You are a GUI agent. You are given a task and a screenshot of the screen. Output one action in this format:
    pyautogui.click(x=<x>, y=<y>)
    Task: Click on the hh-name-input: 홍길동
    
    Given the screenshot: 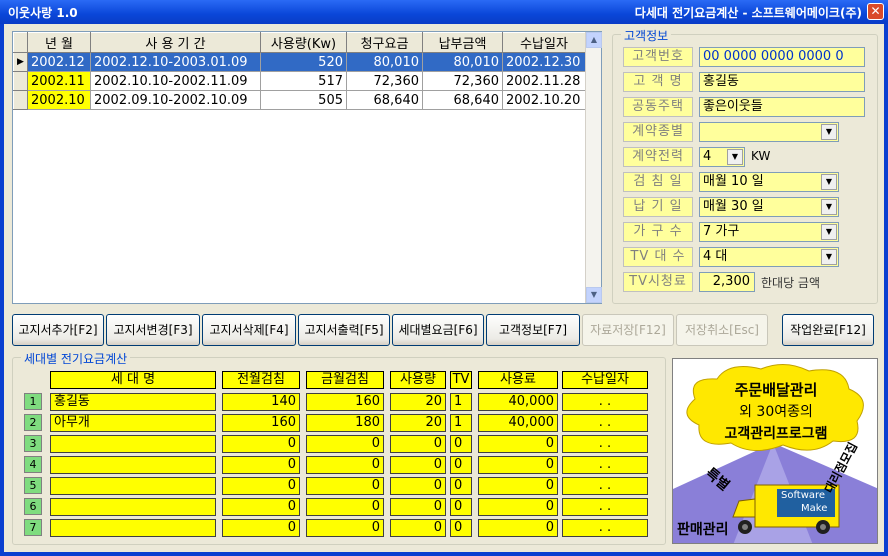 What is the action you would take?
    pyautogui.click(x=133, y=402)
    